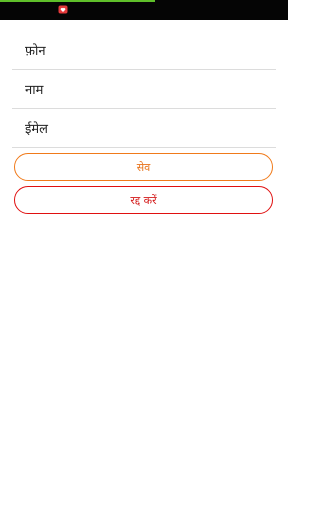 This screenshot has height=512, width=320. I want to click on status-bar, so click(144, 10).